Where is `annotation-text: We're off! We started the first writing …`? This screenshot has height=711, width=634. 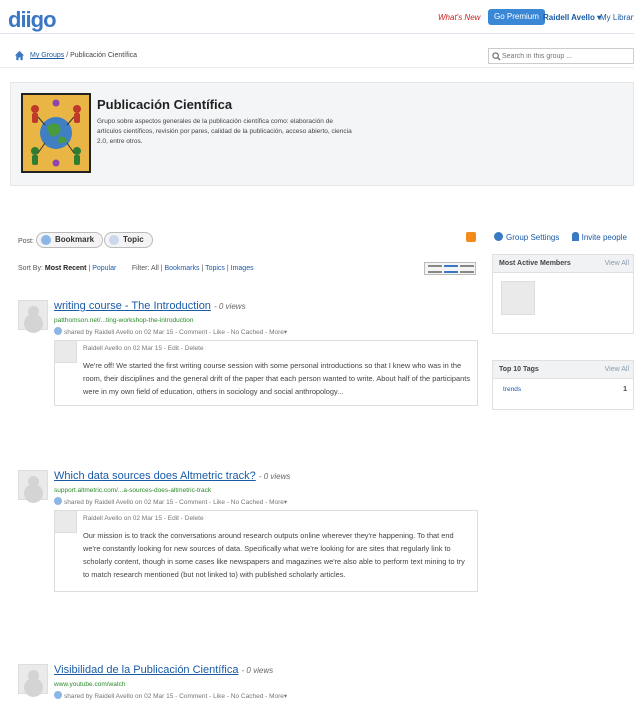 annotation-text: We're off! We started the first writing … is located at coordinates (277, 378).